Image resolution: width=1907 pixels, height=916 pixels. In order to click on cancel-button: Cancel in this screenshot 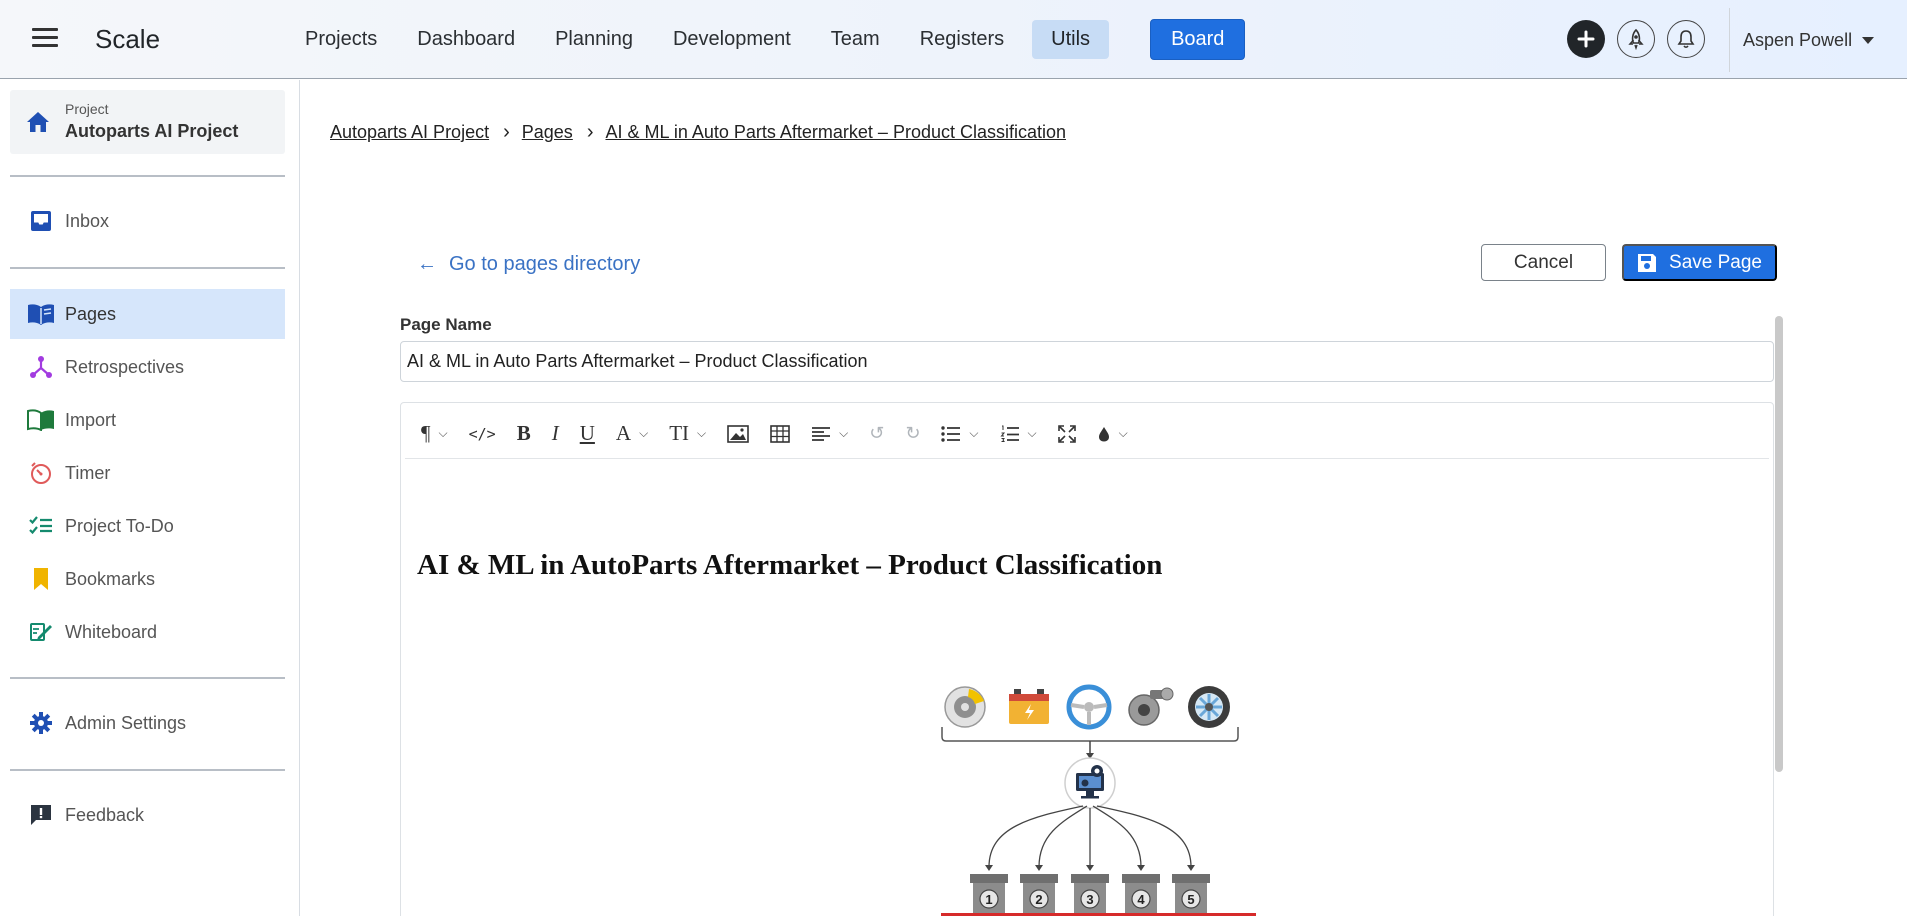, I will do `click(1543, 262)`.